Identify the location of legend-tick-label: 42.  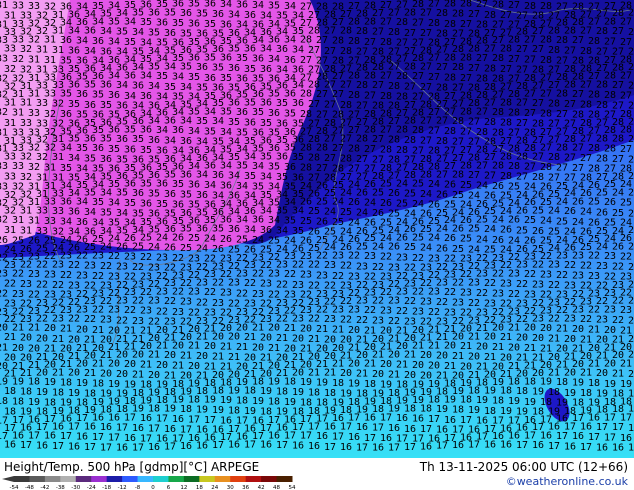
(261, 487).